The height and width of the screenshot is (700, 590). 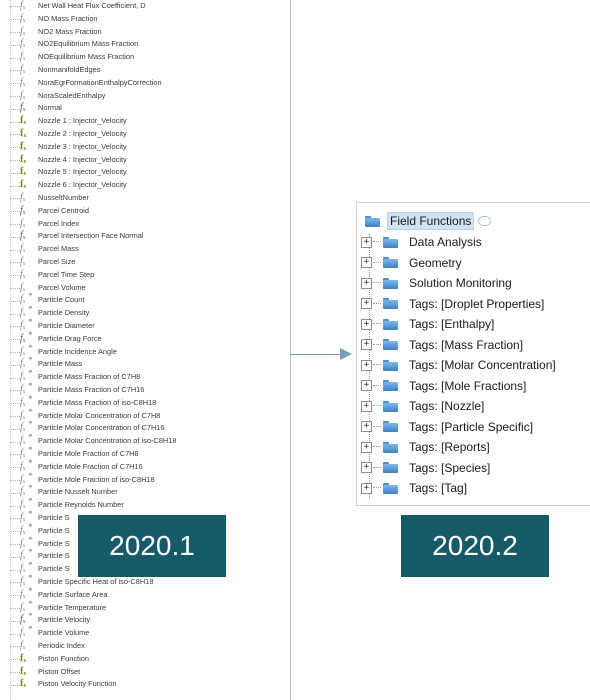 What do you see at coordinates (145, 465) in the screenshot?
I see `list-item: fxParticle Mole Fraction of C7H16` at bounding box center [145, 465].